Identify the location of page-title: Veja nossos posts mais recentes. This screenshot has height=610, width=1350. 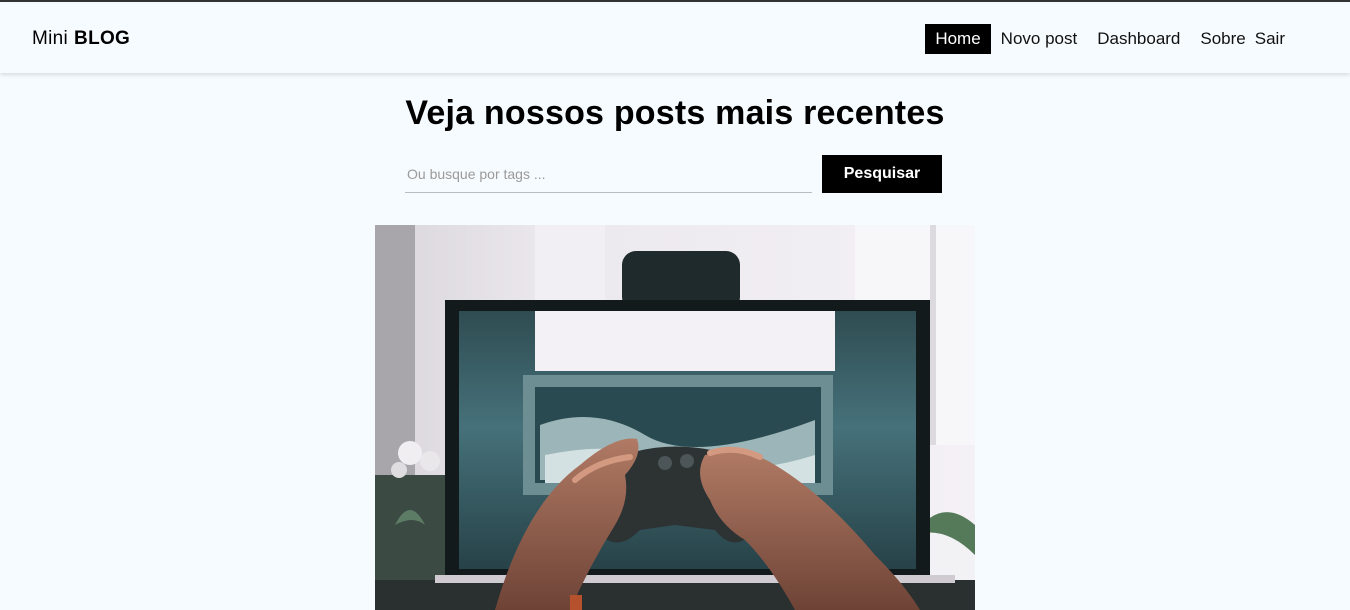
(675, 113).